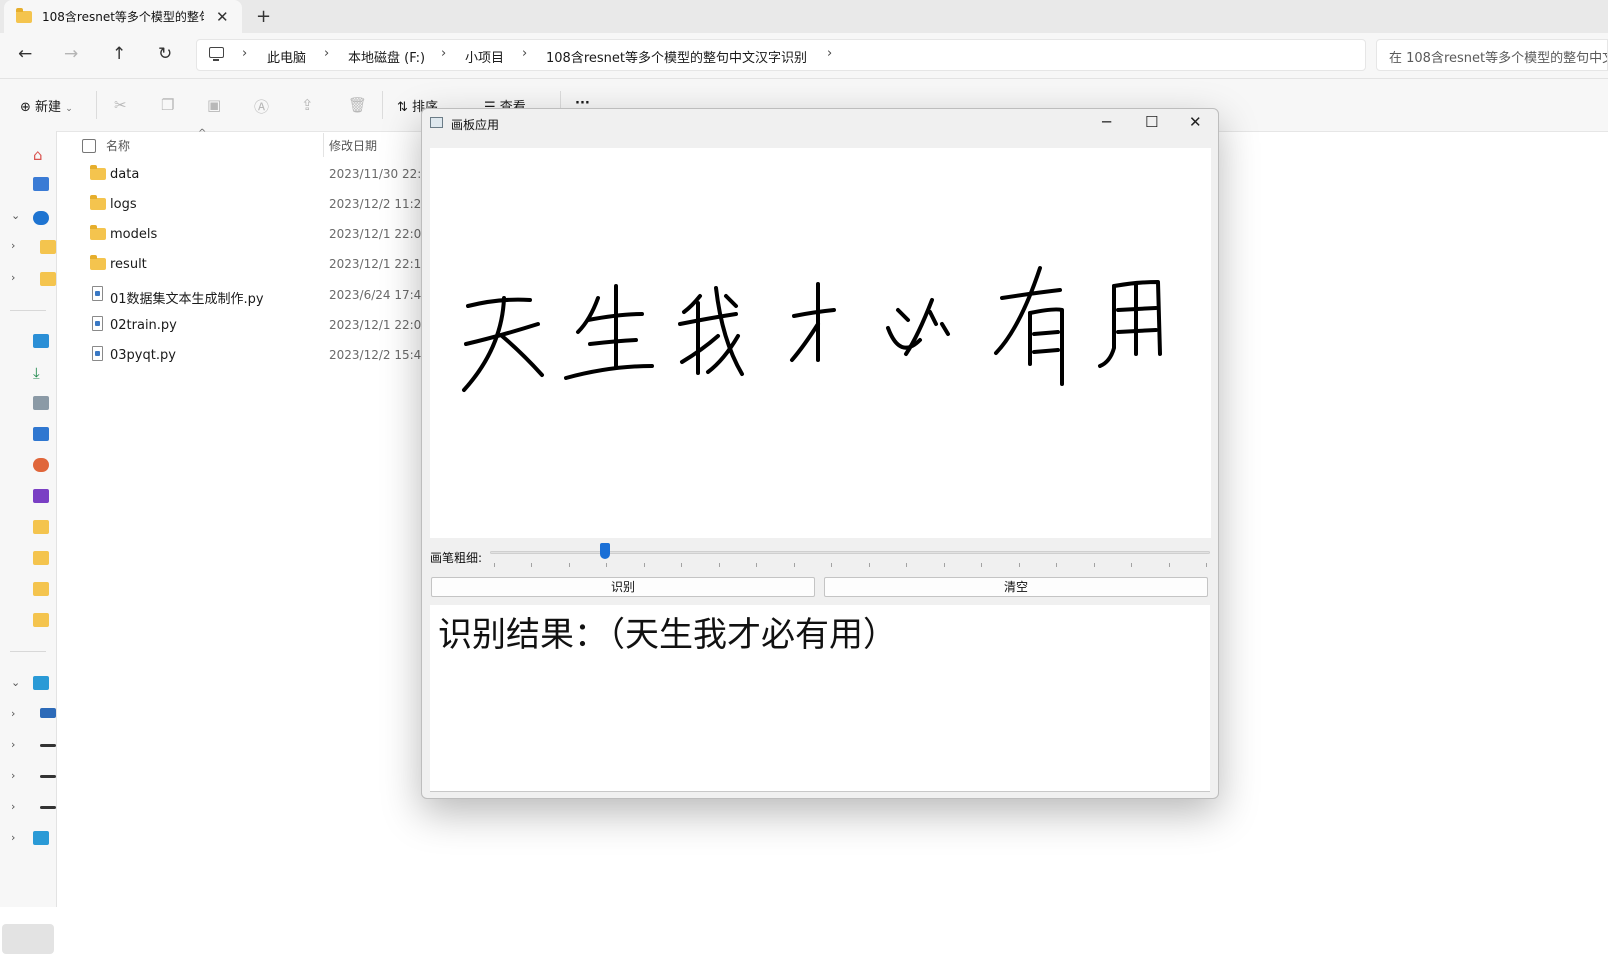 The image size is (1608, 954). Describe the element at coordinates (41, 341) in the screenshot. I see `desktop-icon` at that location.